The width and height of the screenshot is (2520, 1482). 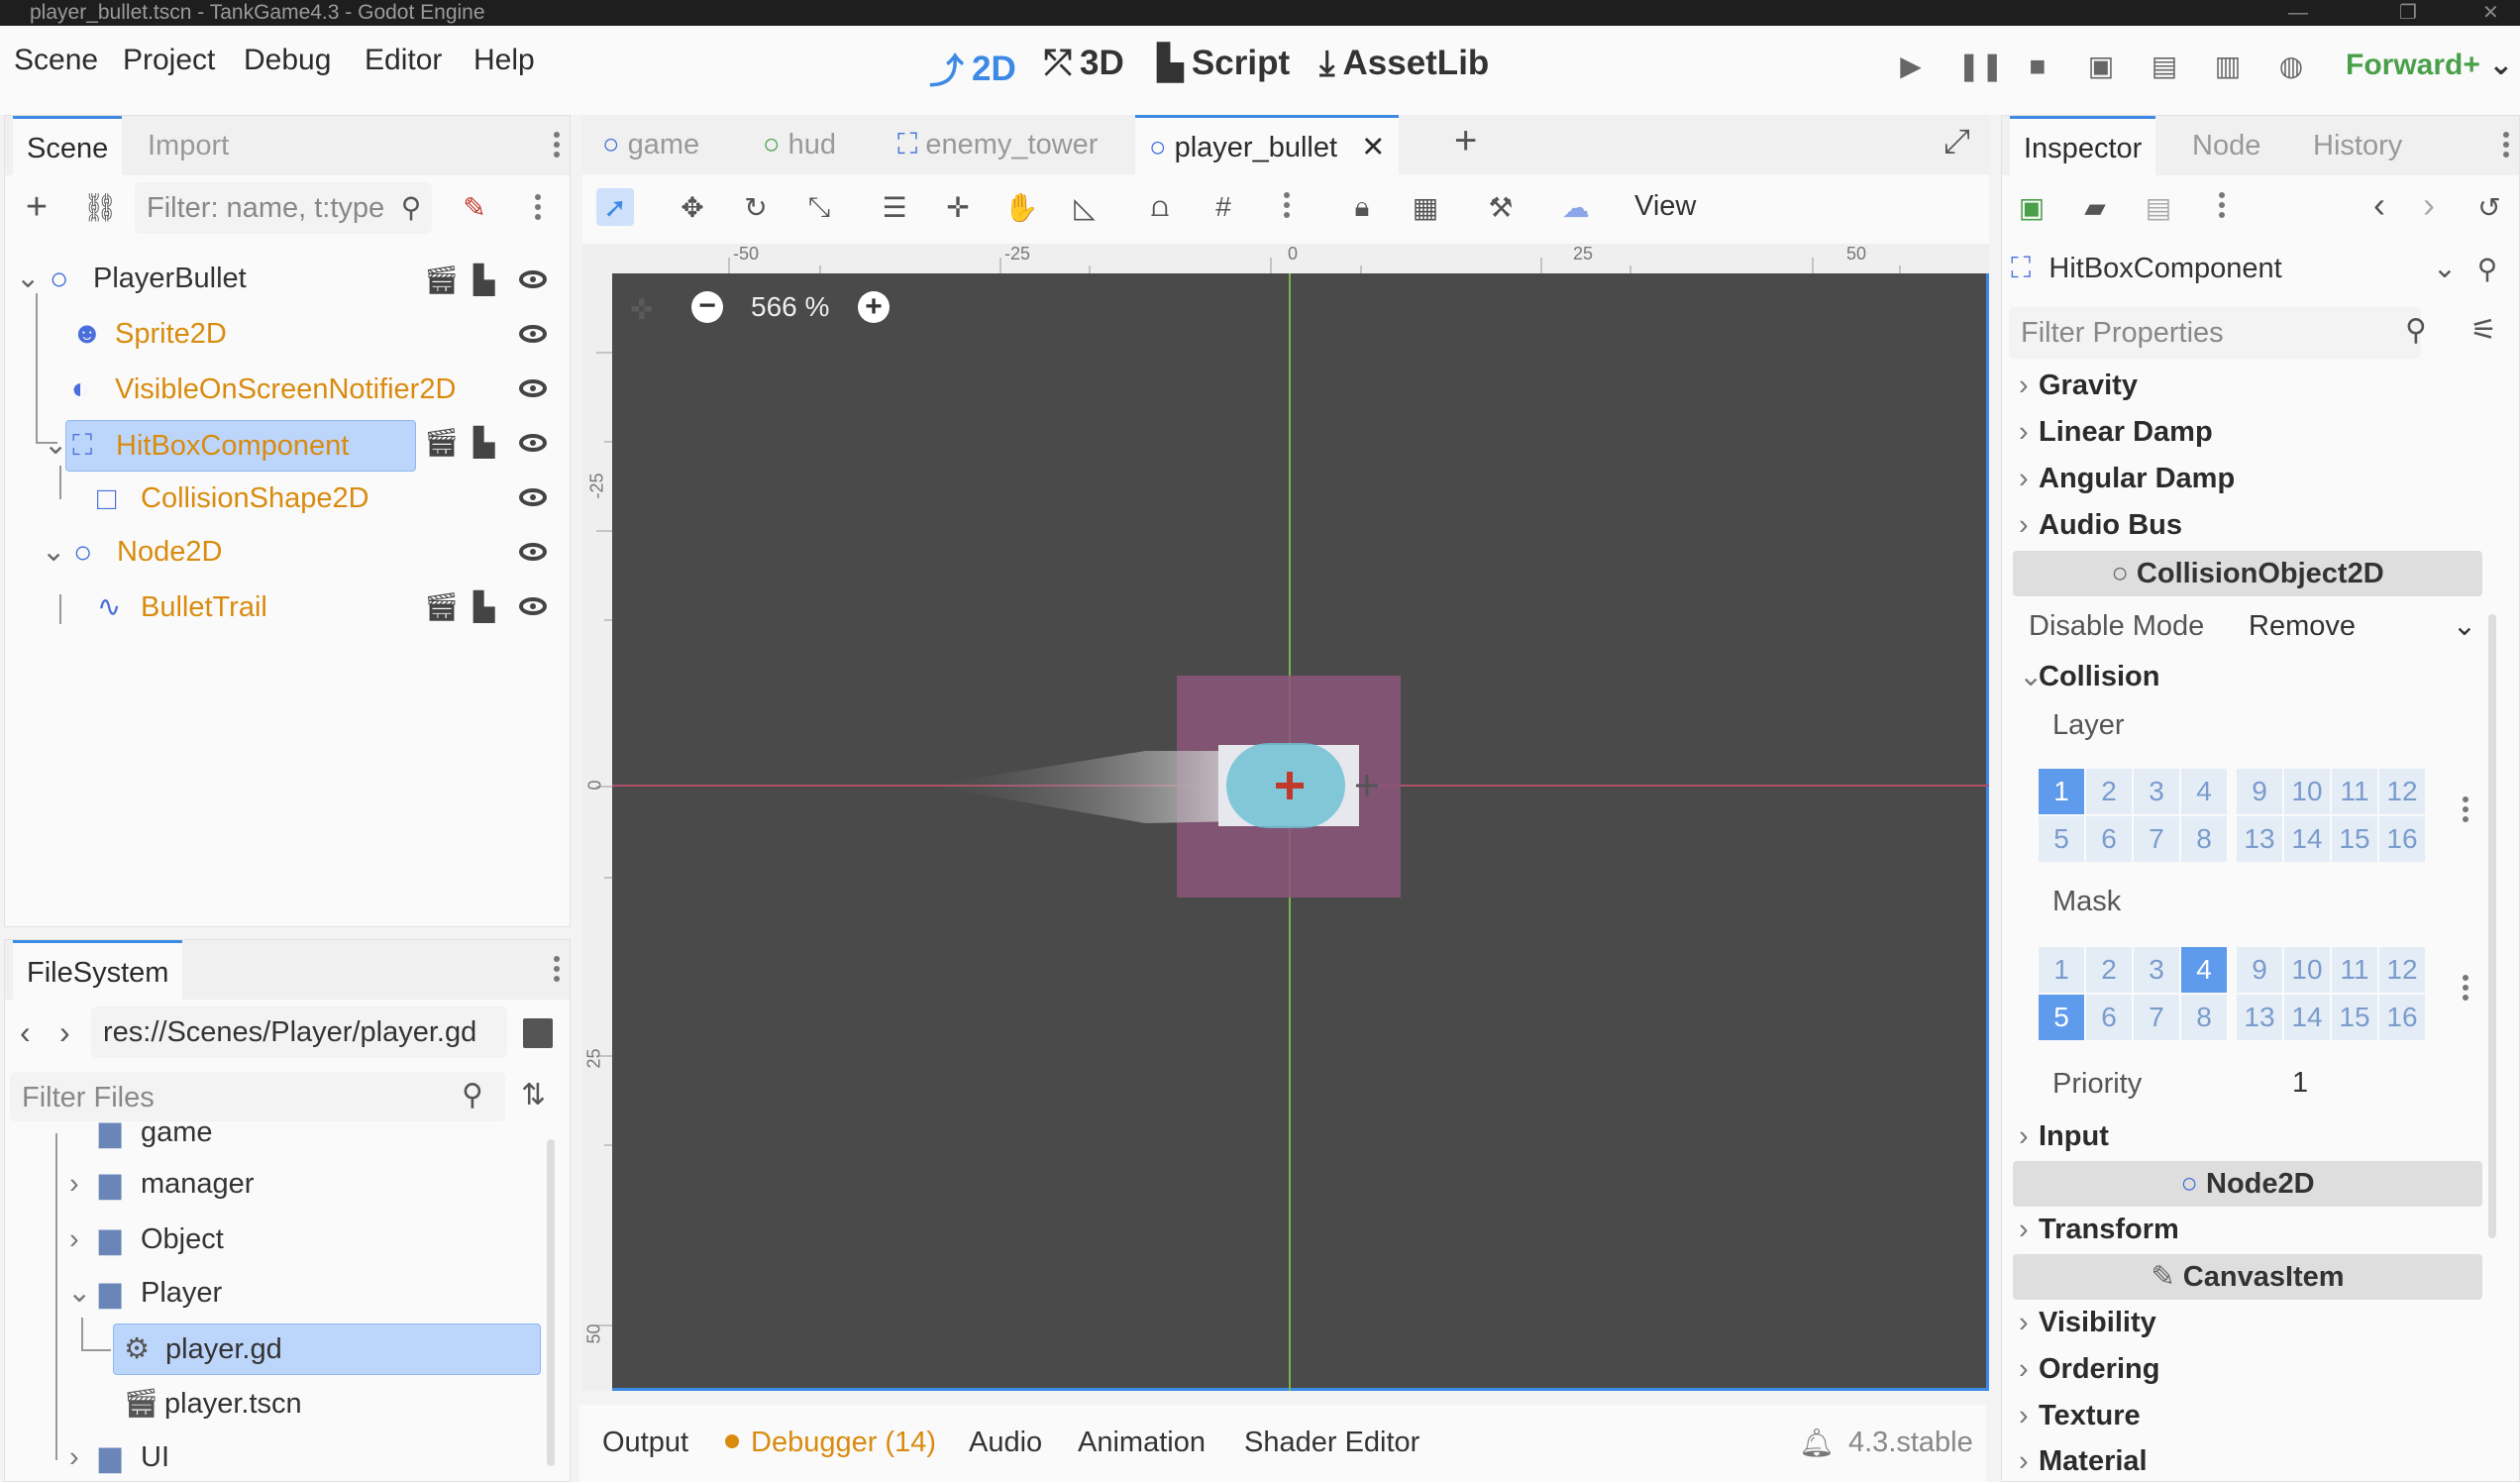 What do you see at coordinates (874, 307) in the screenshot?
I see `zoom-in-icon: +` at bounding box center [874, 307].